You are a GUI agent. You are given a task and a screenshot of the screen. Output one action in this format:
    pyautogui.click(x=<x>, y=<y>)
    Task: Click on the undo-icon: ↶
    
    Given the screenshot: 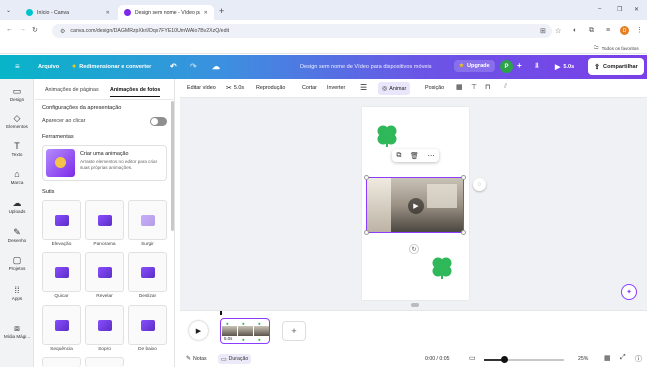 What is the action you would take?
    pyautogui.click(x=173, y=66)
    